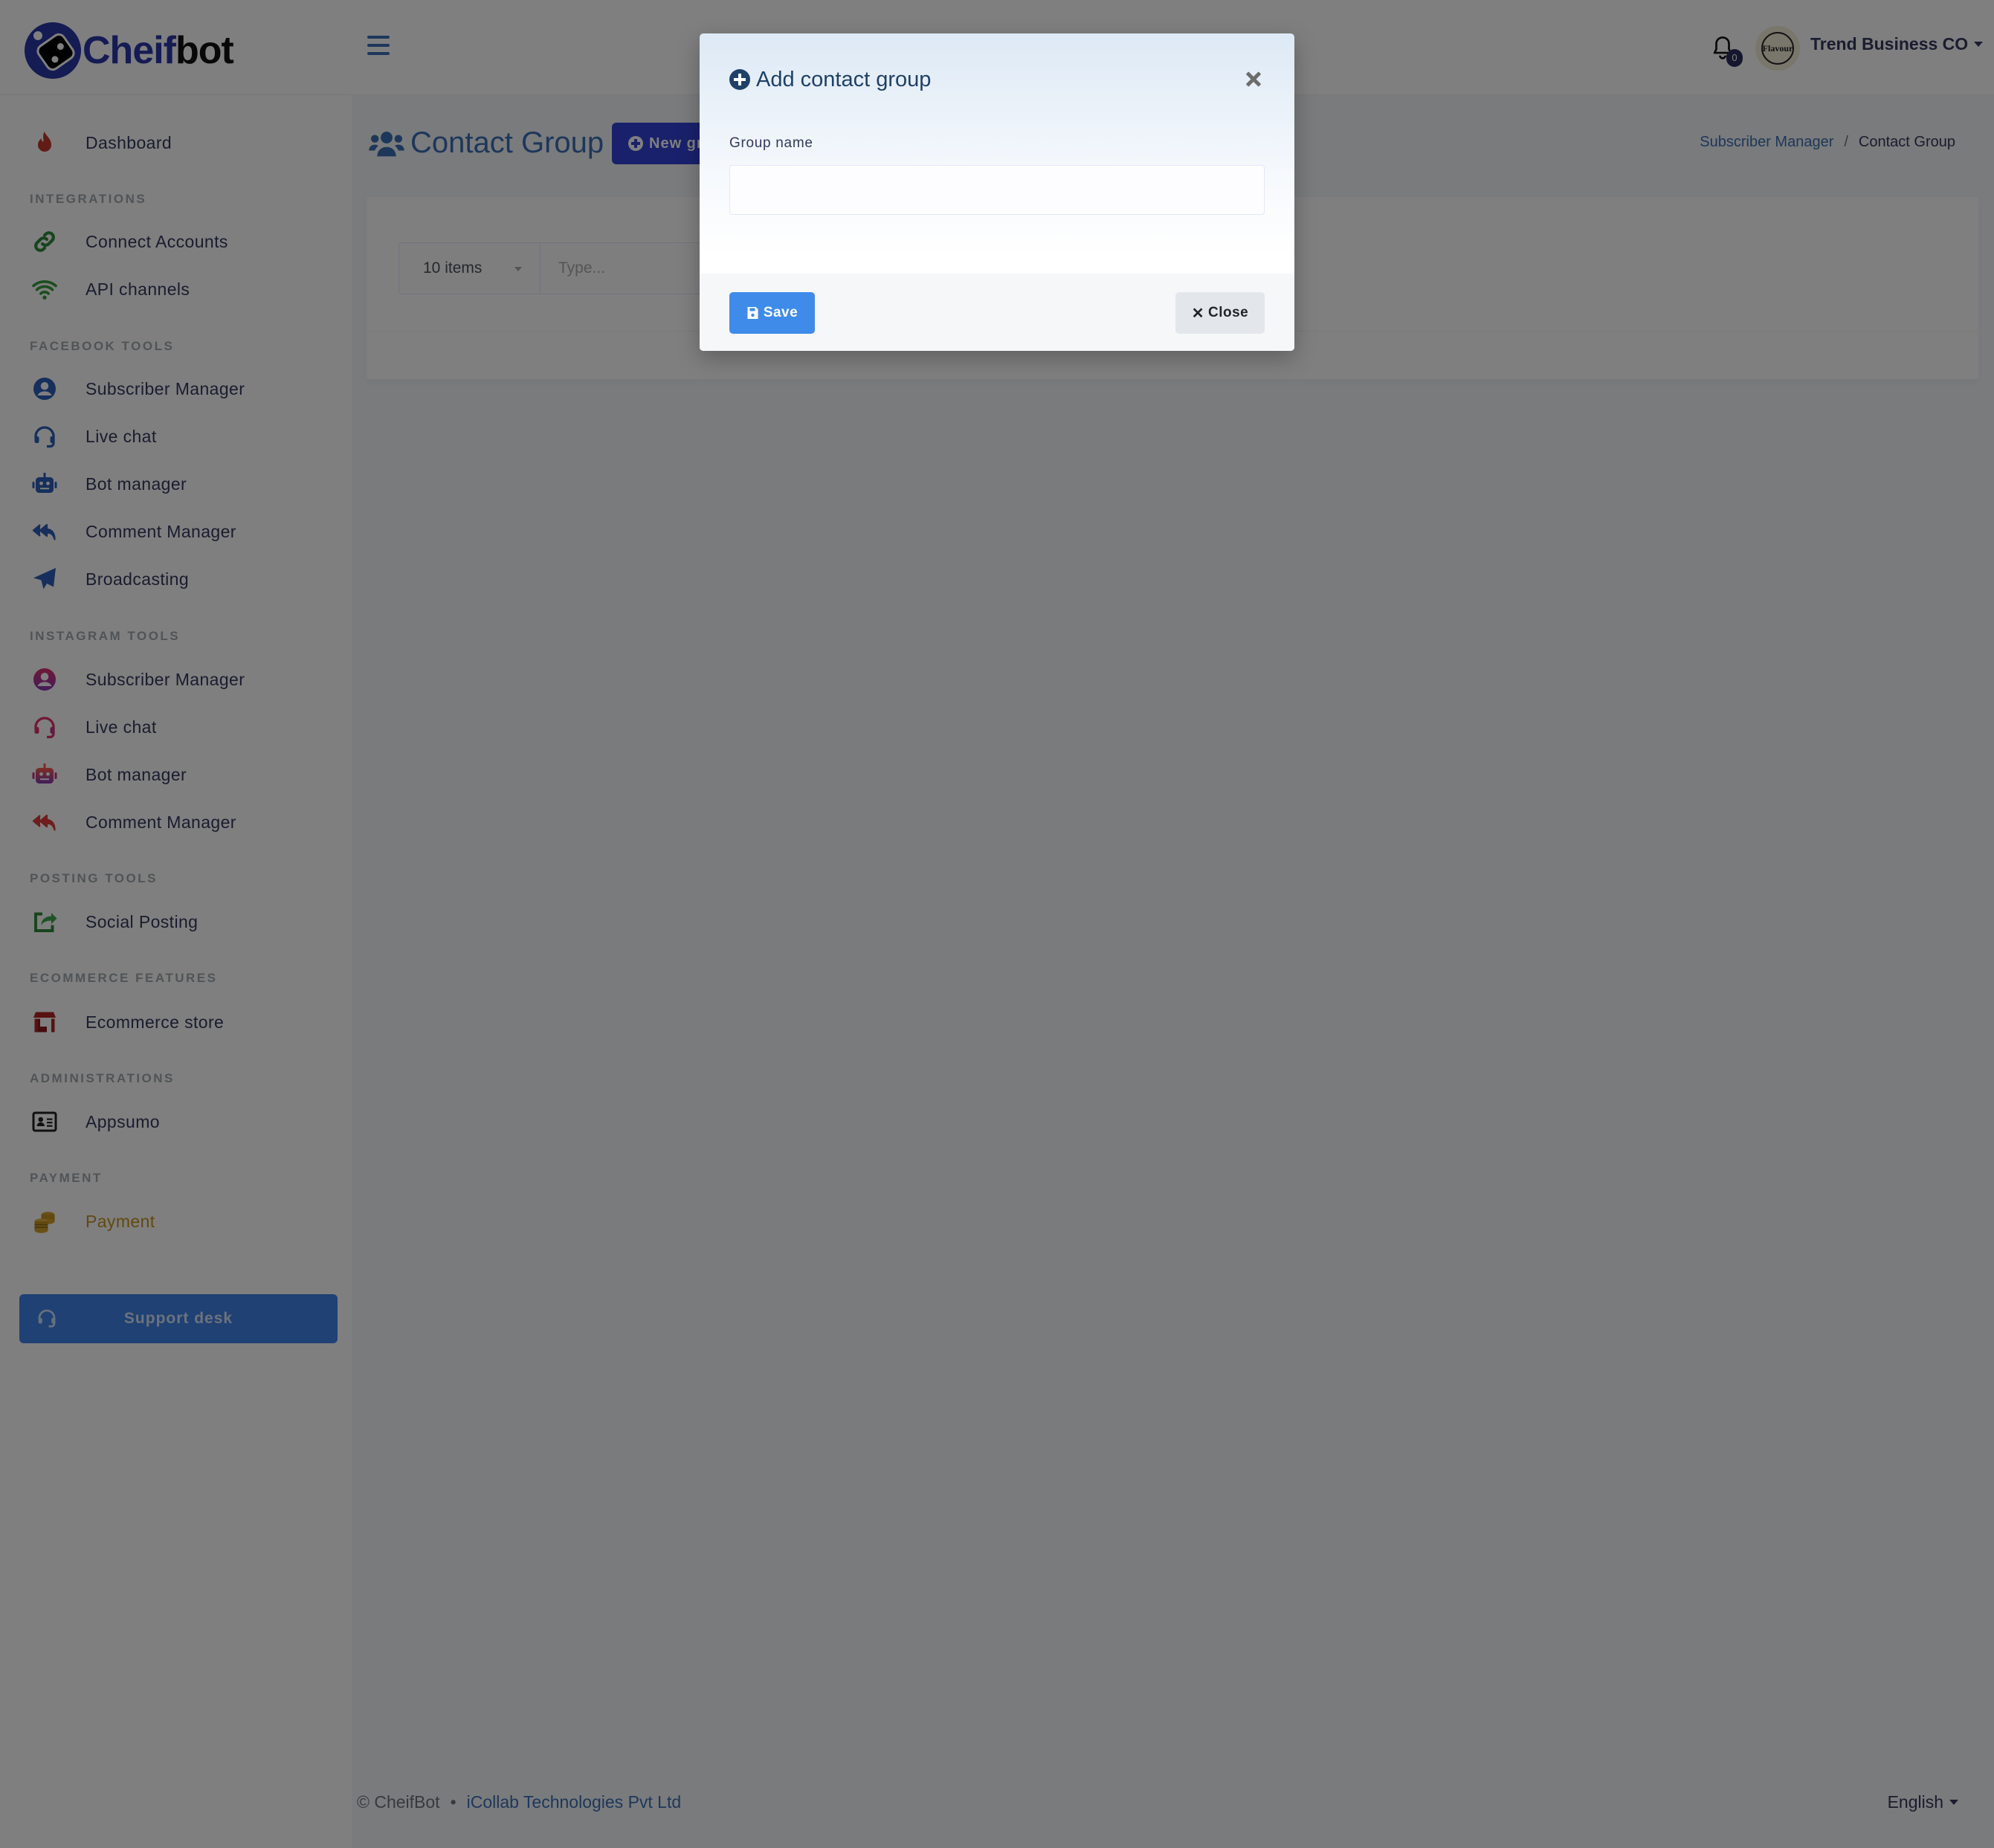 The image size is (1994, 1848). Describe the element at coordinates (739, 80) in the screenshot. I see `plus-circle-icon` at that location.